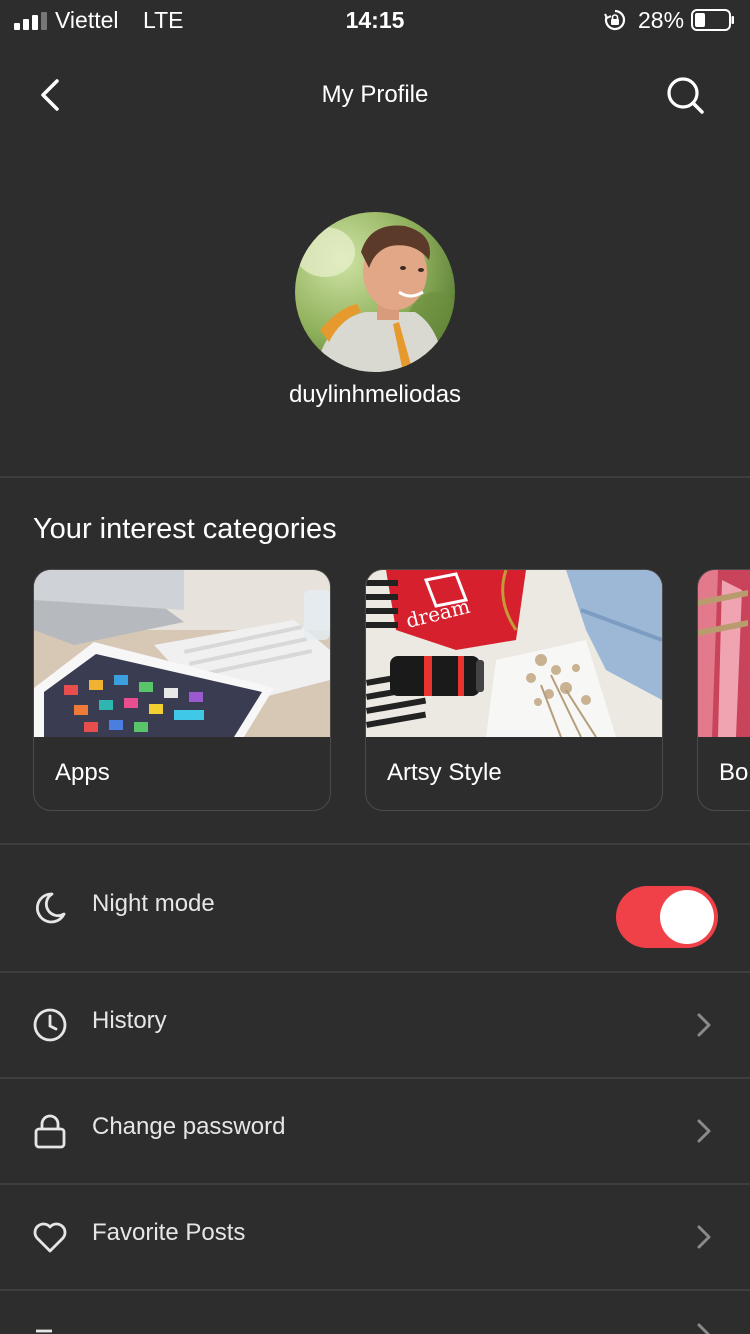  Describe the element at coordinates (375, 1312) in the screenshot. I see `settings-row-partial` at that location.